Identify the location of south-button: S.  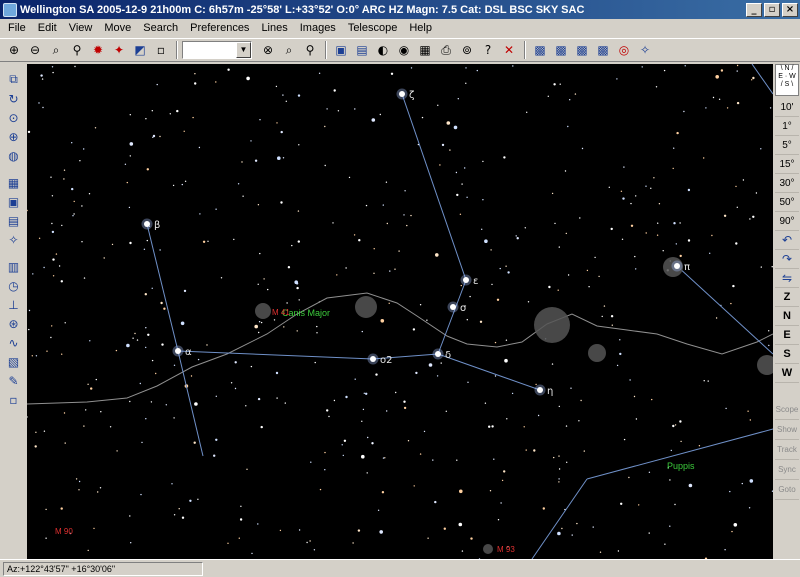
(787, 354).